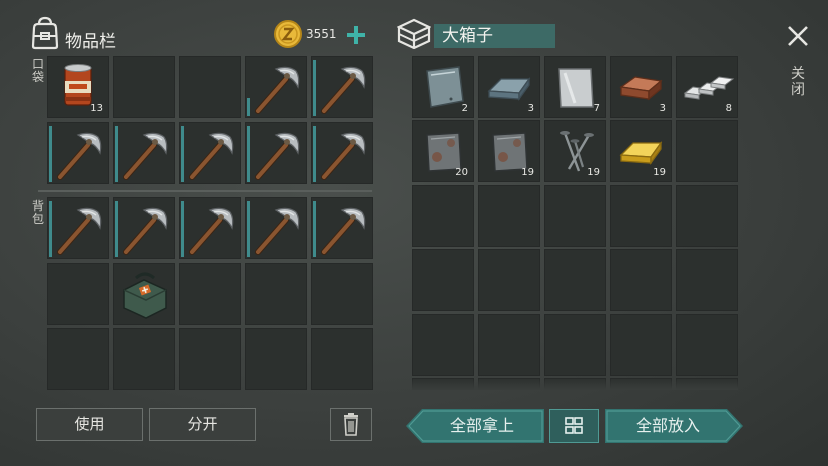 This screenshot has width=828, height=466. I want to click on item-count: 7, so click(596, 108).